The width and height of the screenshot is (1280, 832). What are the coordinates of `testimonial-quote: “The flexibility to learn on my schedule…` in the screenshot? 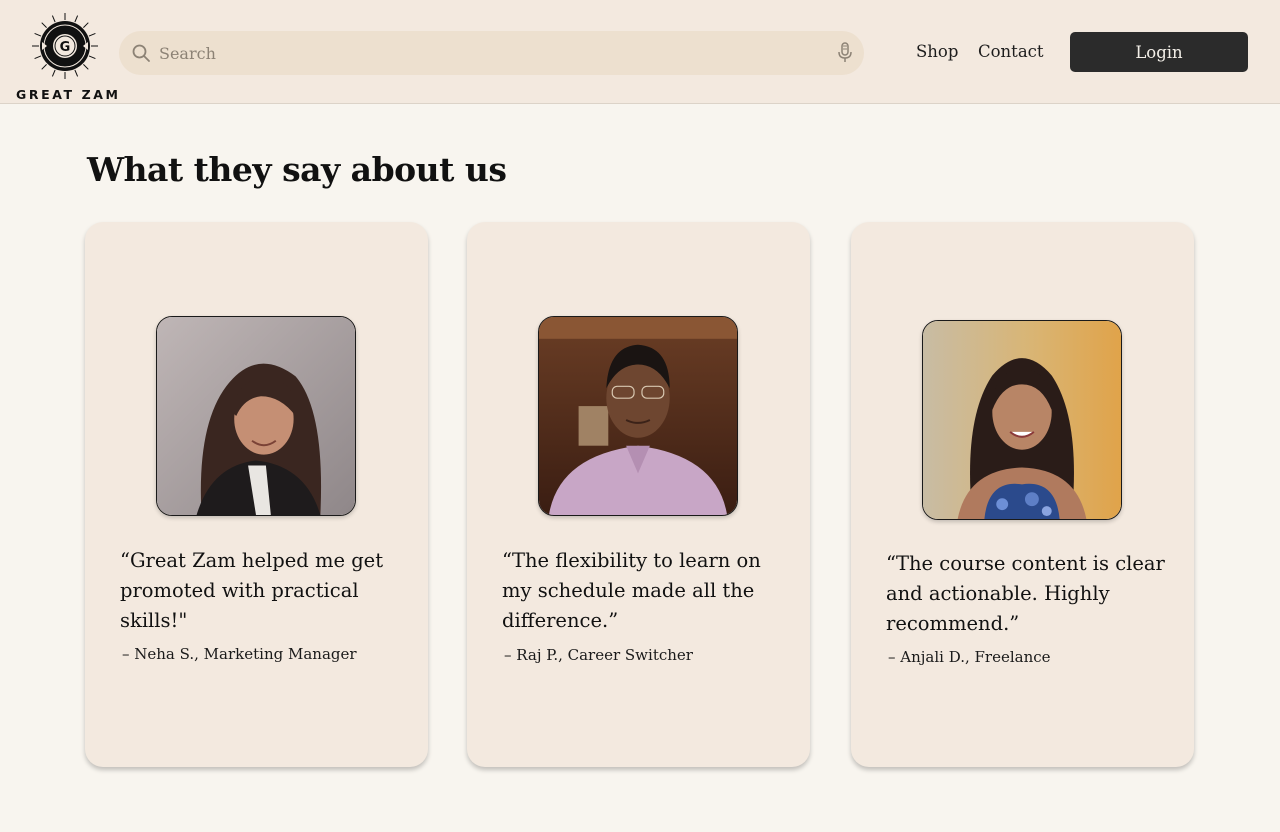 It's located at (631, 590).